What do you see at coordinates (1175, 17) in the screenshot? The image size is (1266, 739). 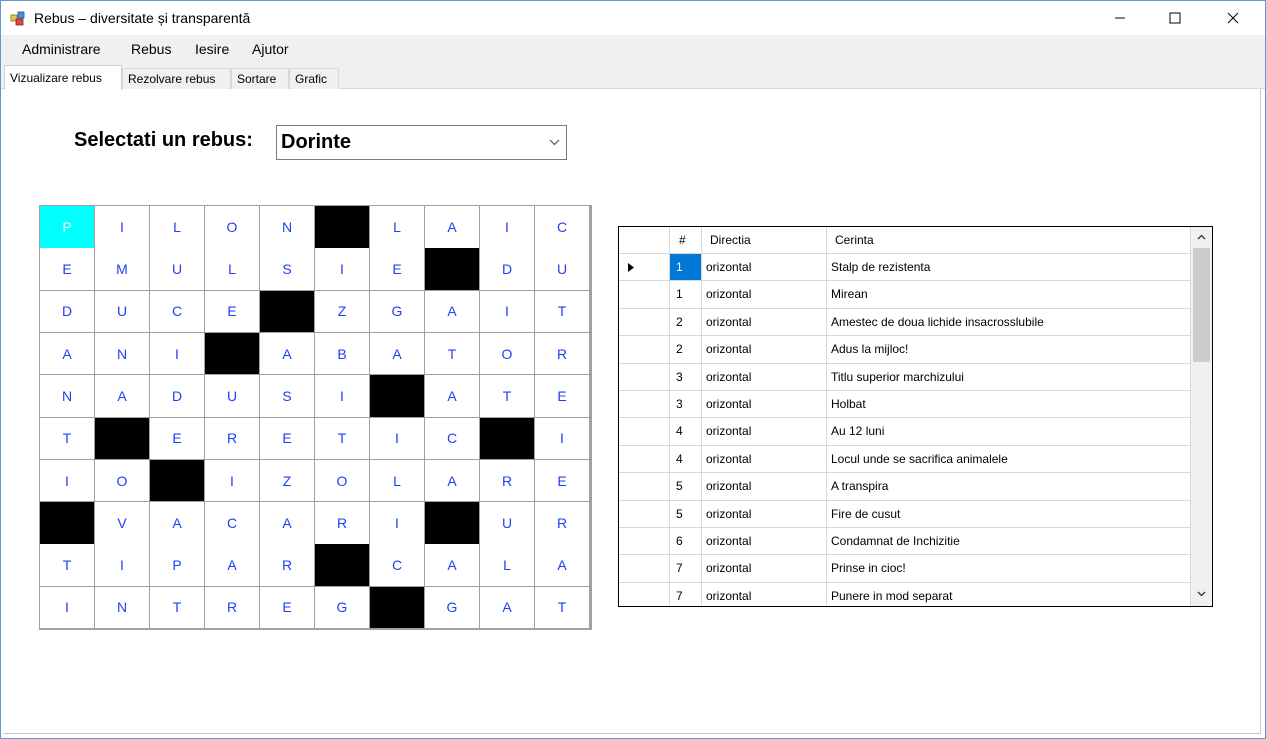 I see `maximize-button` at bounding box center [1175, 17].